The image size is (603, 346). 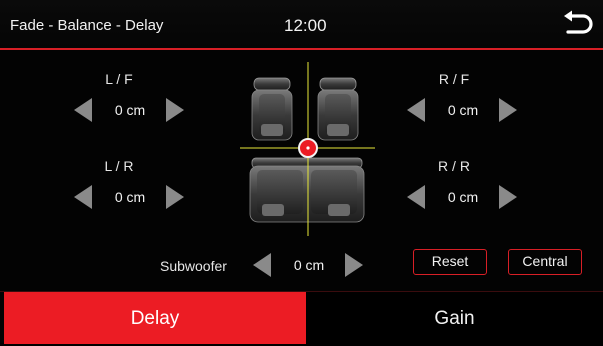 What do you see at coordinates (508, 110) in the screenshot?
I see `rf-increase-button` at bounding box center [508, 110].